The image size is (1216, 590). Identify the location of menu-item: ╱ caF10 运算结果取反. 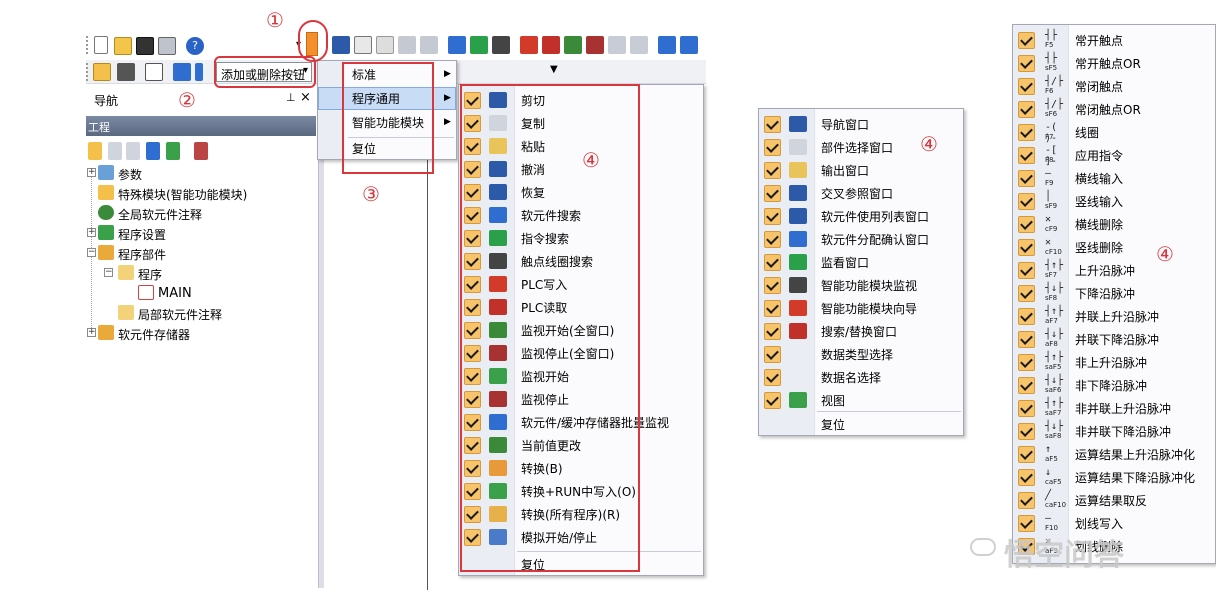
(1114, 500).